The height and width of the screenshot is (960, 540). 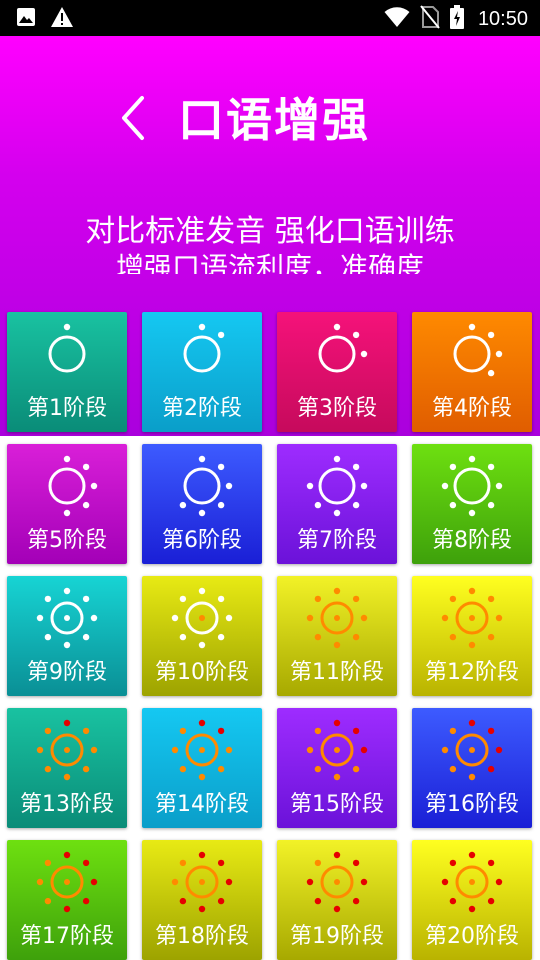 What do you see at coordinates (67, 672) in the screenshot?
I see `stage-label: 第9阶段` at bounding box center [67, 672].